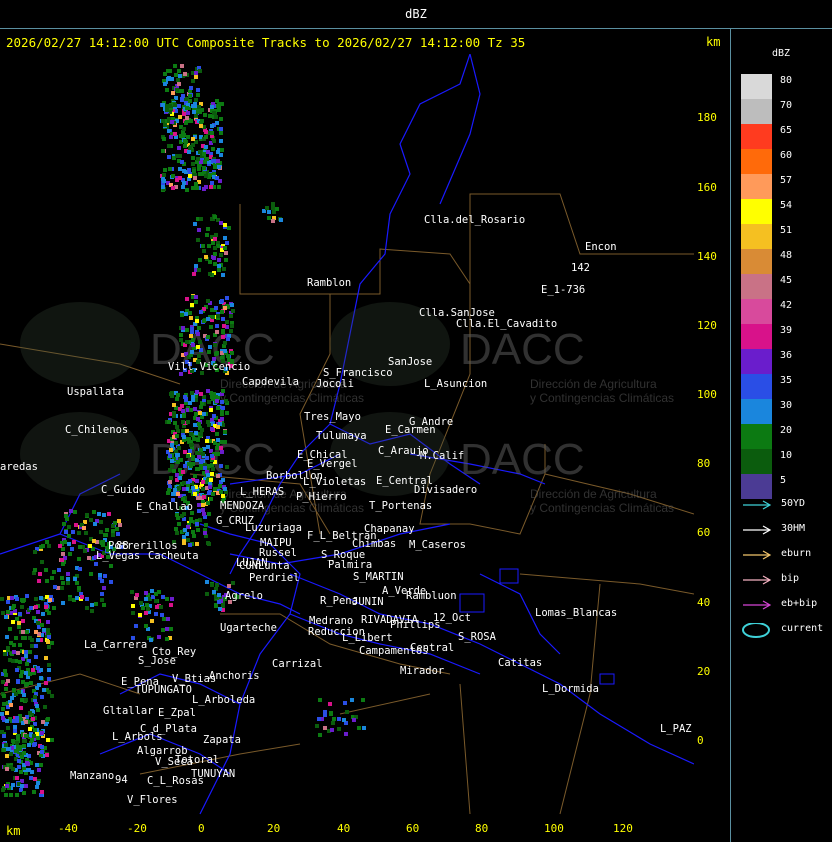 This screenshot has height=842, width=832. I want to click on x-tick-label: -20, so click(137, 828).